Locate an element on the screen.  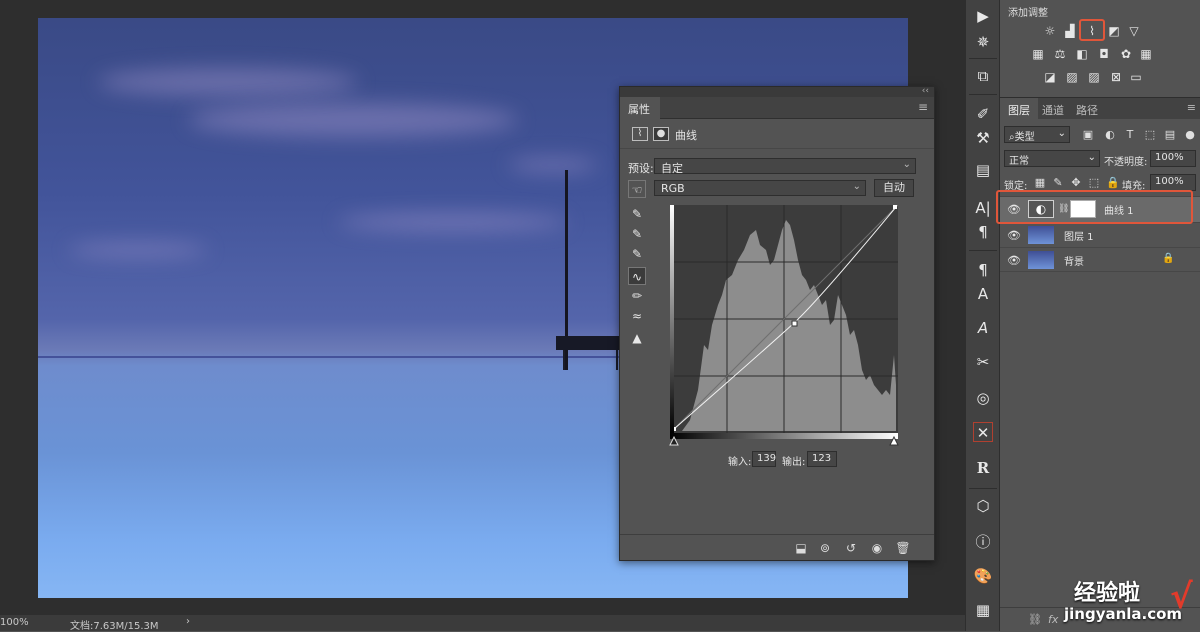
glyphs-icon: A is located at coordinates (983, 328).